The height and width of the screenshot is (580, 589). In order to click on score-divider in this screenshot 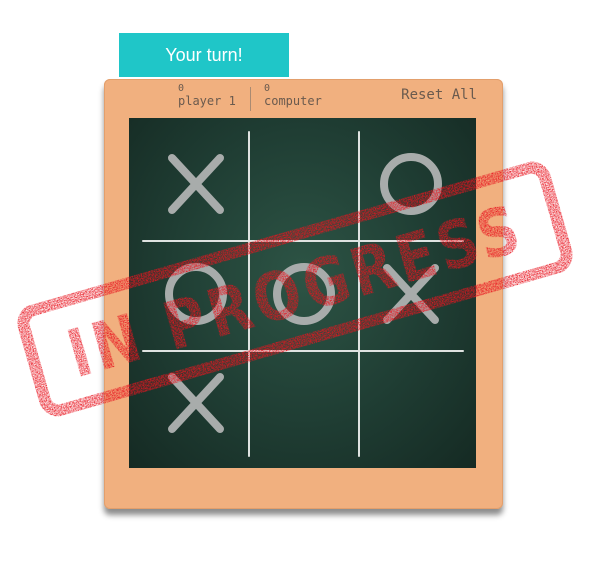, I will do `click(250, 99)`.